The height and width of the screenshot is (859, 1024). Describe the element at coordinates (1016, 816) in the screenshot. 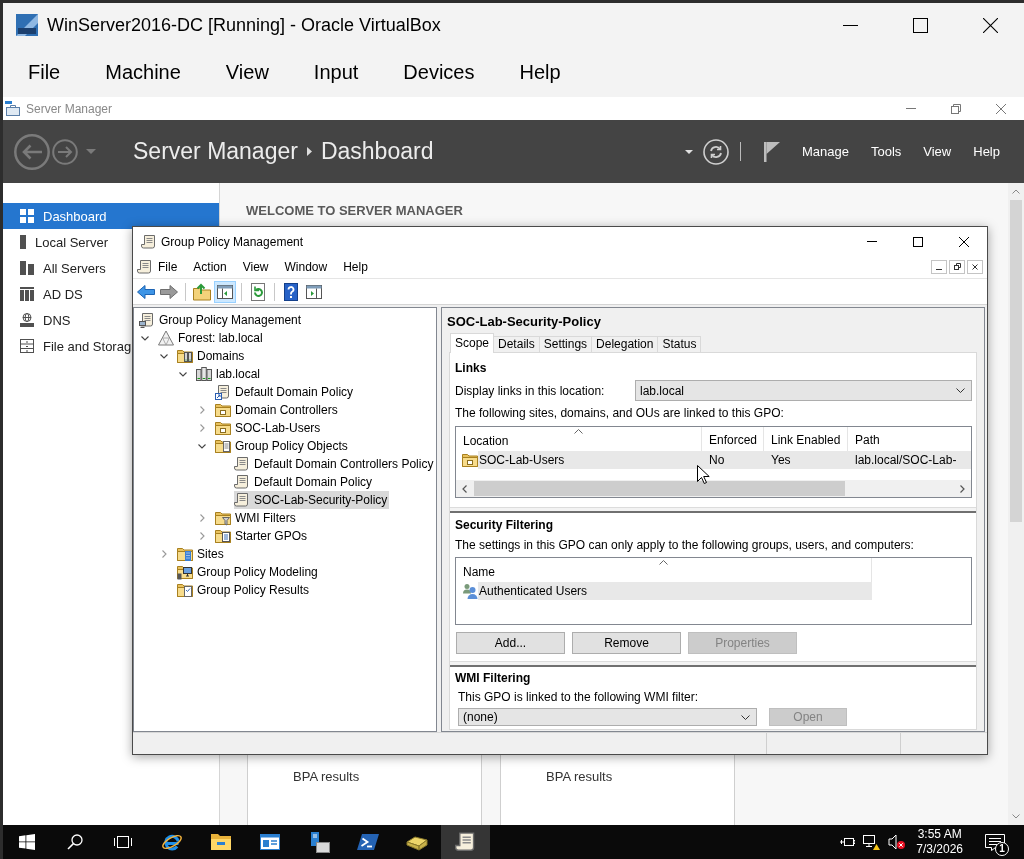

I see `scroll-down-icon` at that location.